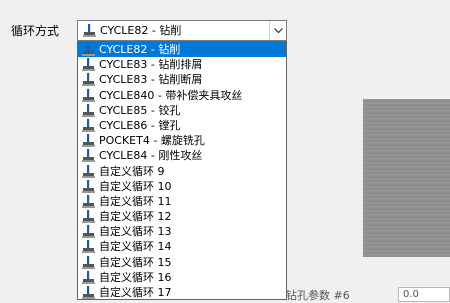 The width and height of the screenshot is (450, 303). What do you see at coordinates (140, 110) in the screenshot?
I see `dropdown-item-label: CYCLE85 - 铰孔` at bounding box center [140, 110].